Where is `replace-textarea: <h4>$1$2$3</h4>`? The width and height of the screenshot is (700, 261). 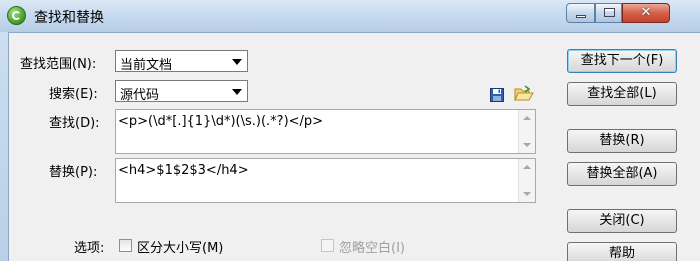
replace-textarea: <h4>$1$2$3</h4> is located at coordinates (325, 180).